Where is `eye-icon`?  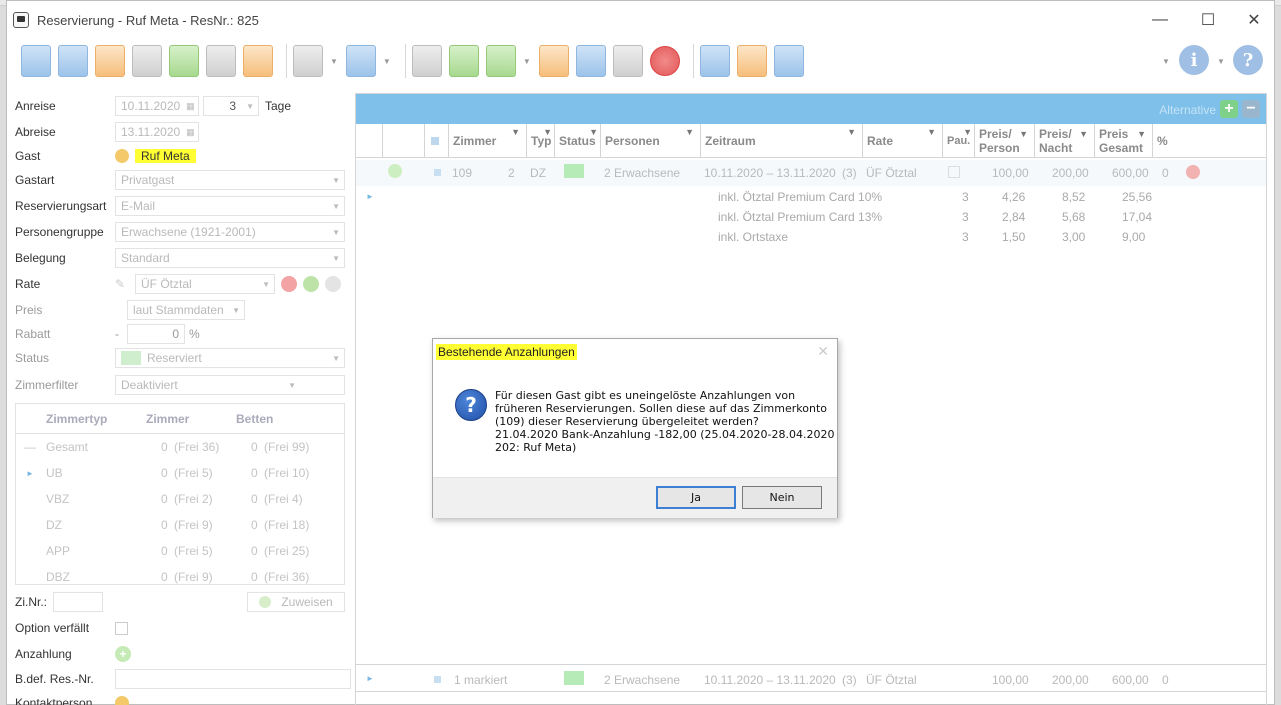 eye-icon is located at coordinates (333, 284).